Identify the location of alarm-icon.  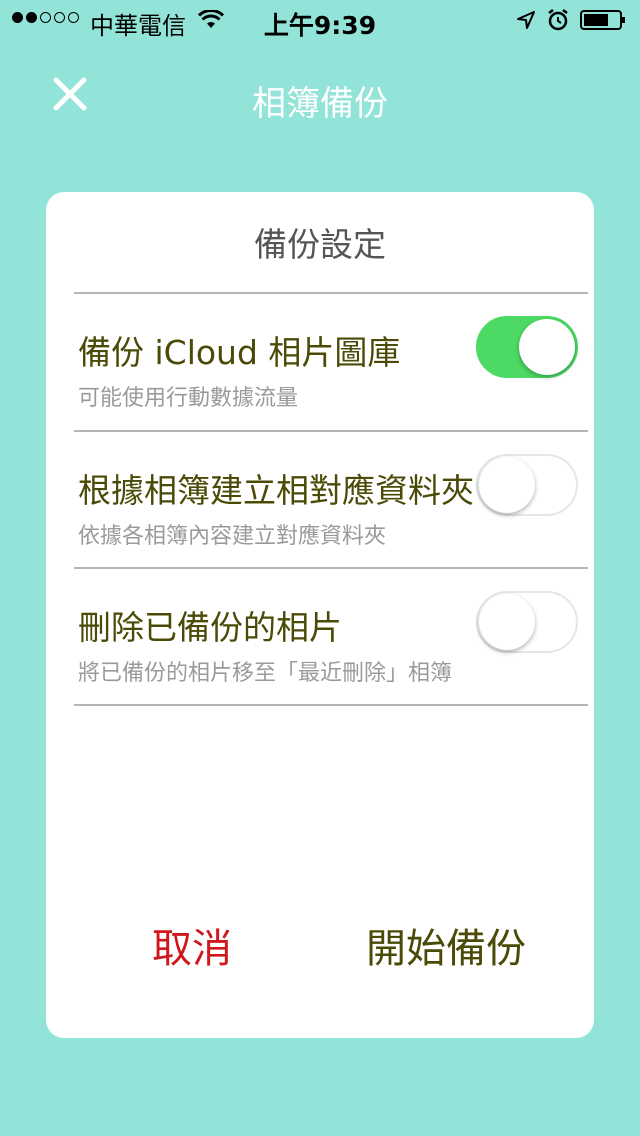
(558, 20).